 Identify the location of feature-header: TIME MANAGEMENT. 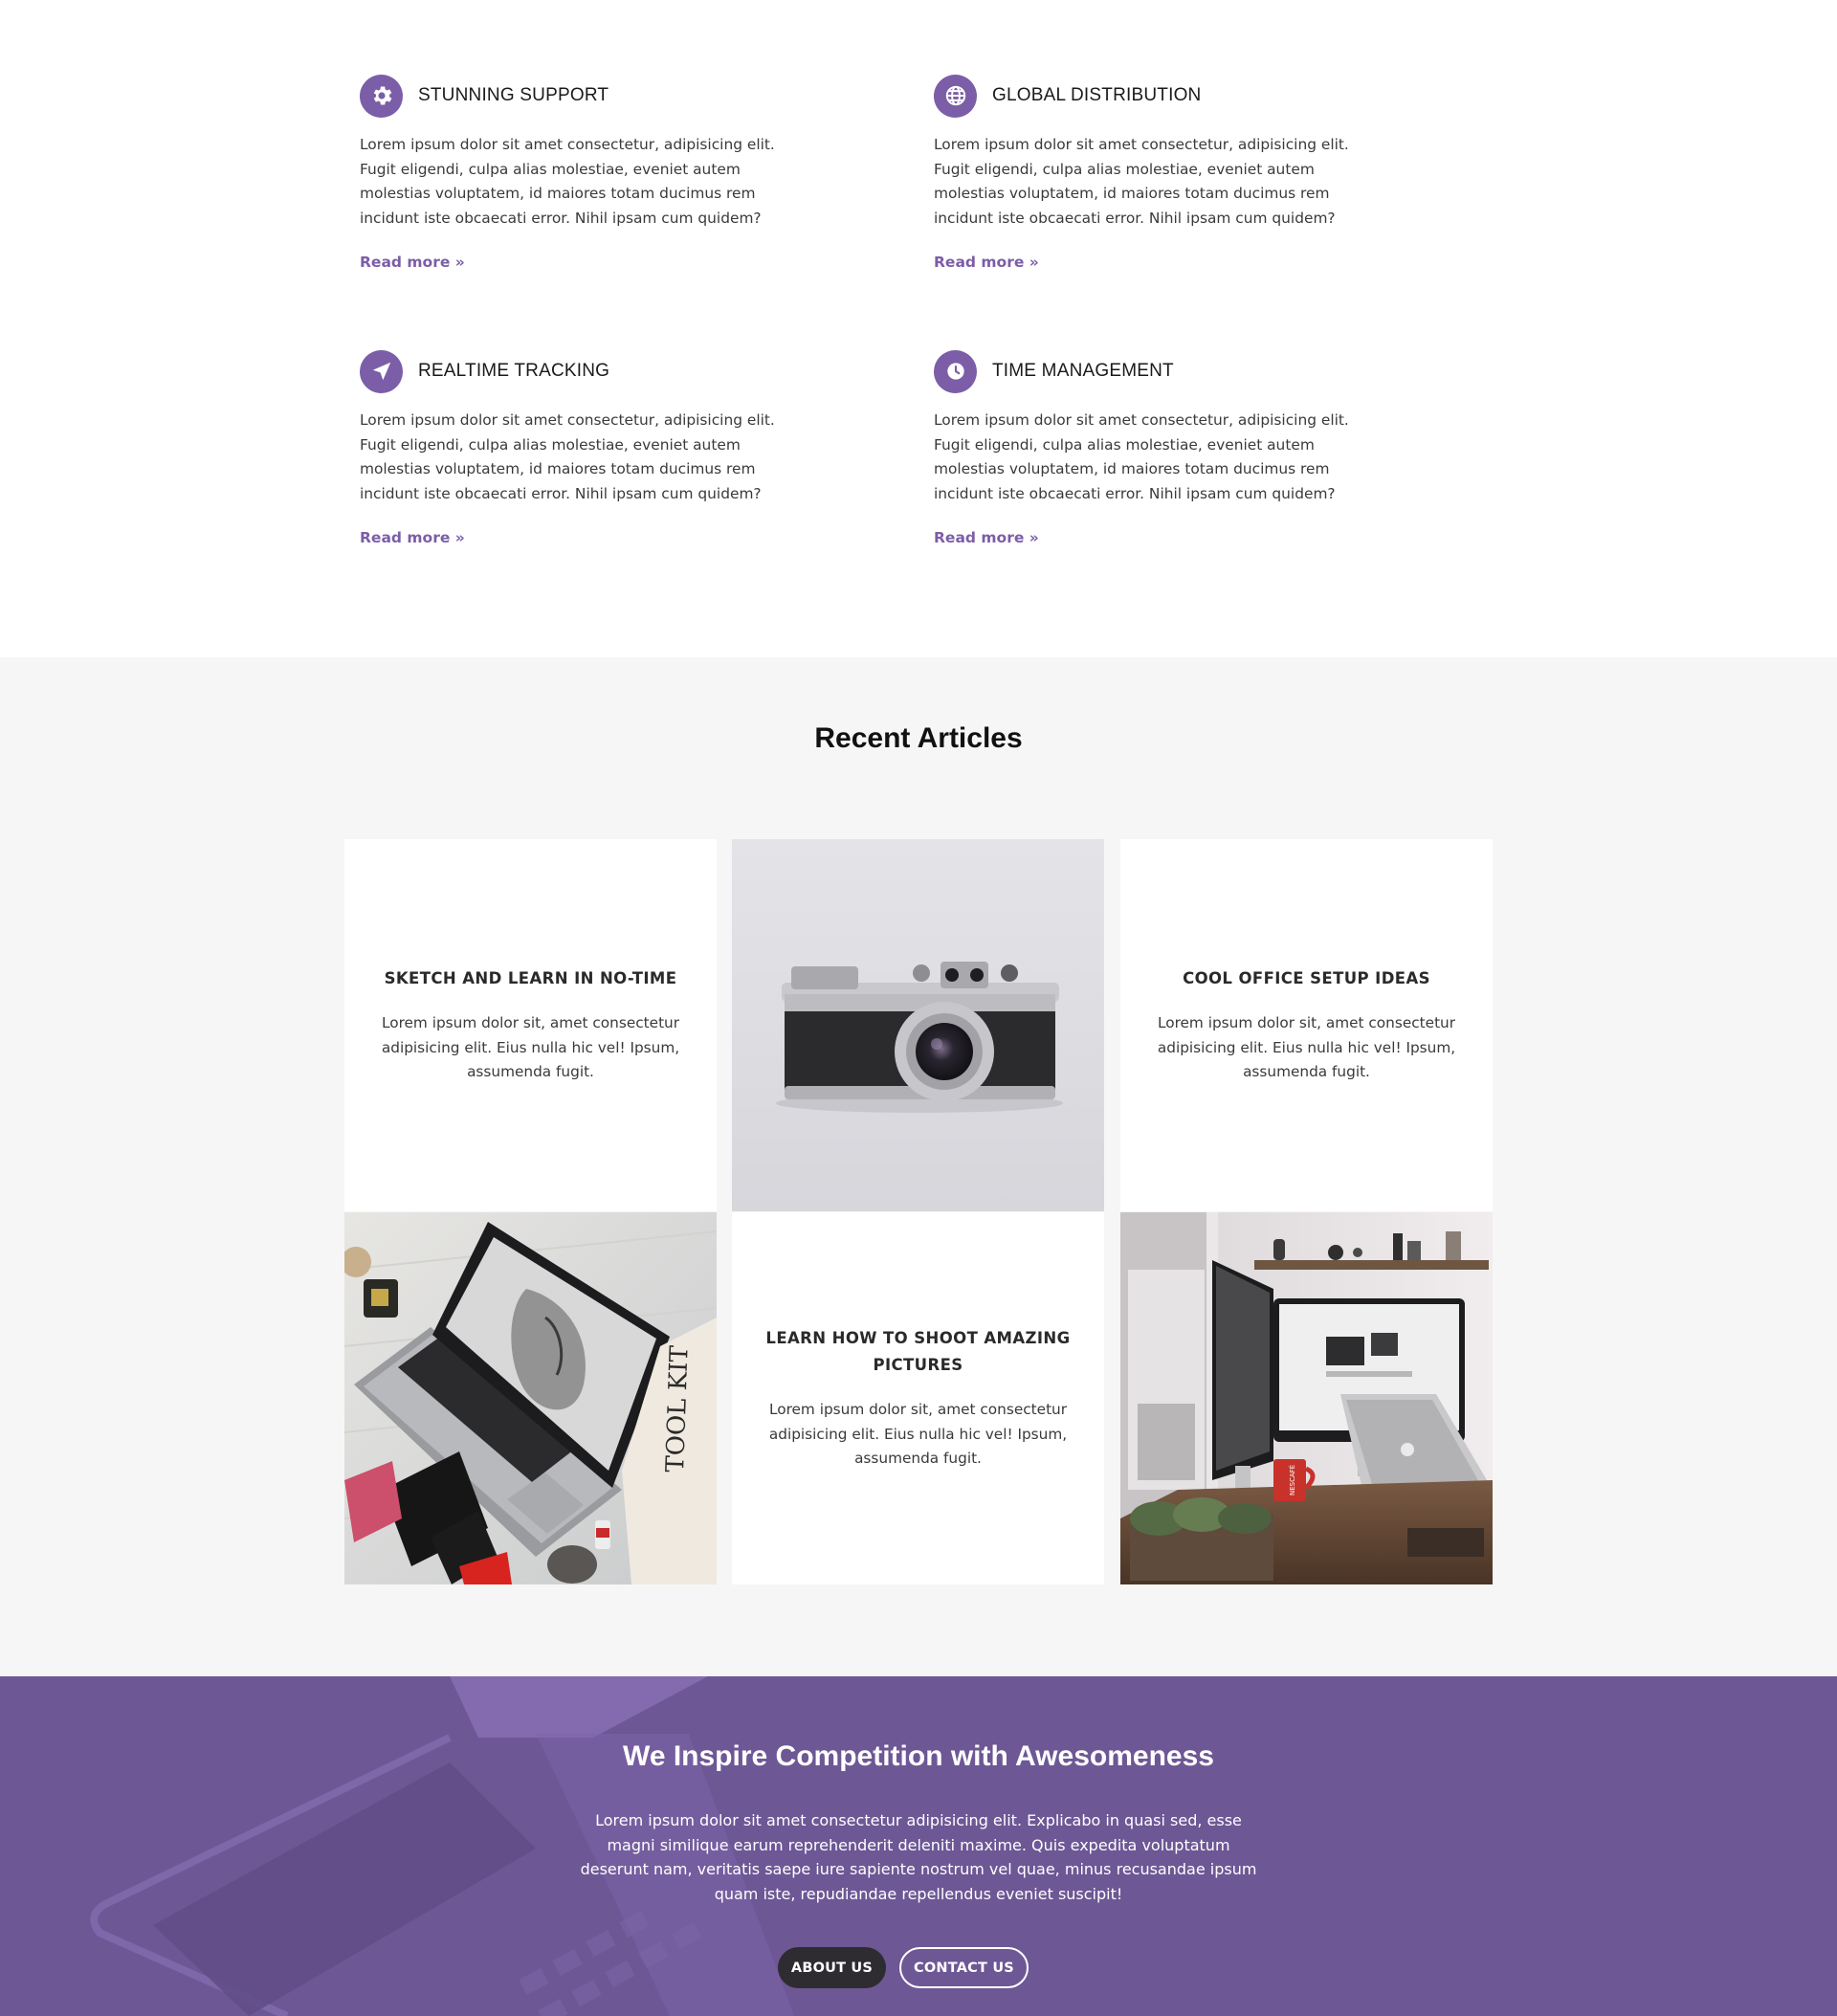
(1149, 371).